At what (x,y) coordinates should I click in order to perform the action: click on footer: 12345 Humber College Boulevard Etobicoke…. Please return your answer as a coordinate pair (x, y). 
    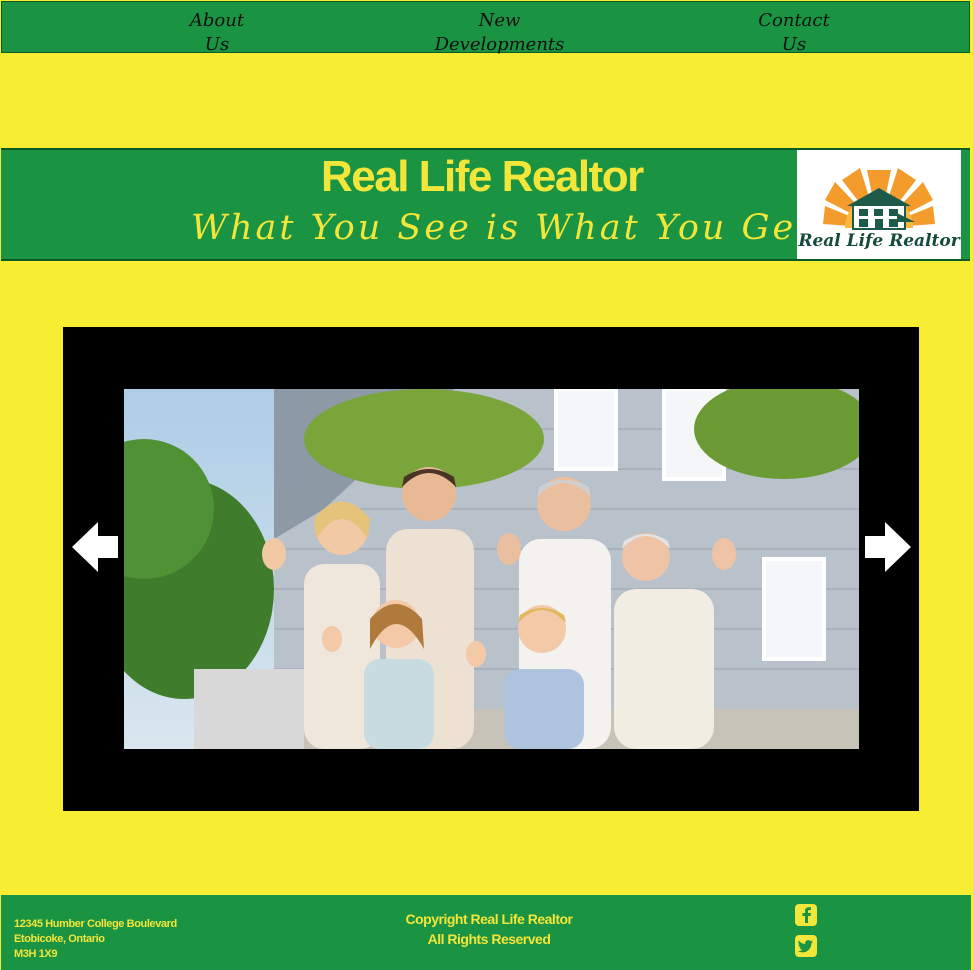
    Looking at the image, I should click on (486, 932).